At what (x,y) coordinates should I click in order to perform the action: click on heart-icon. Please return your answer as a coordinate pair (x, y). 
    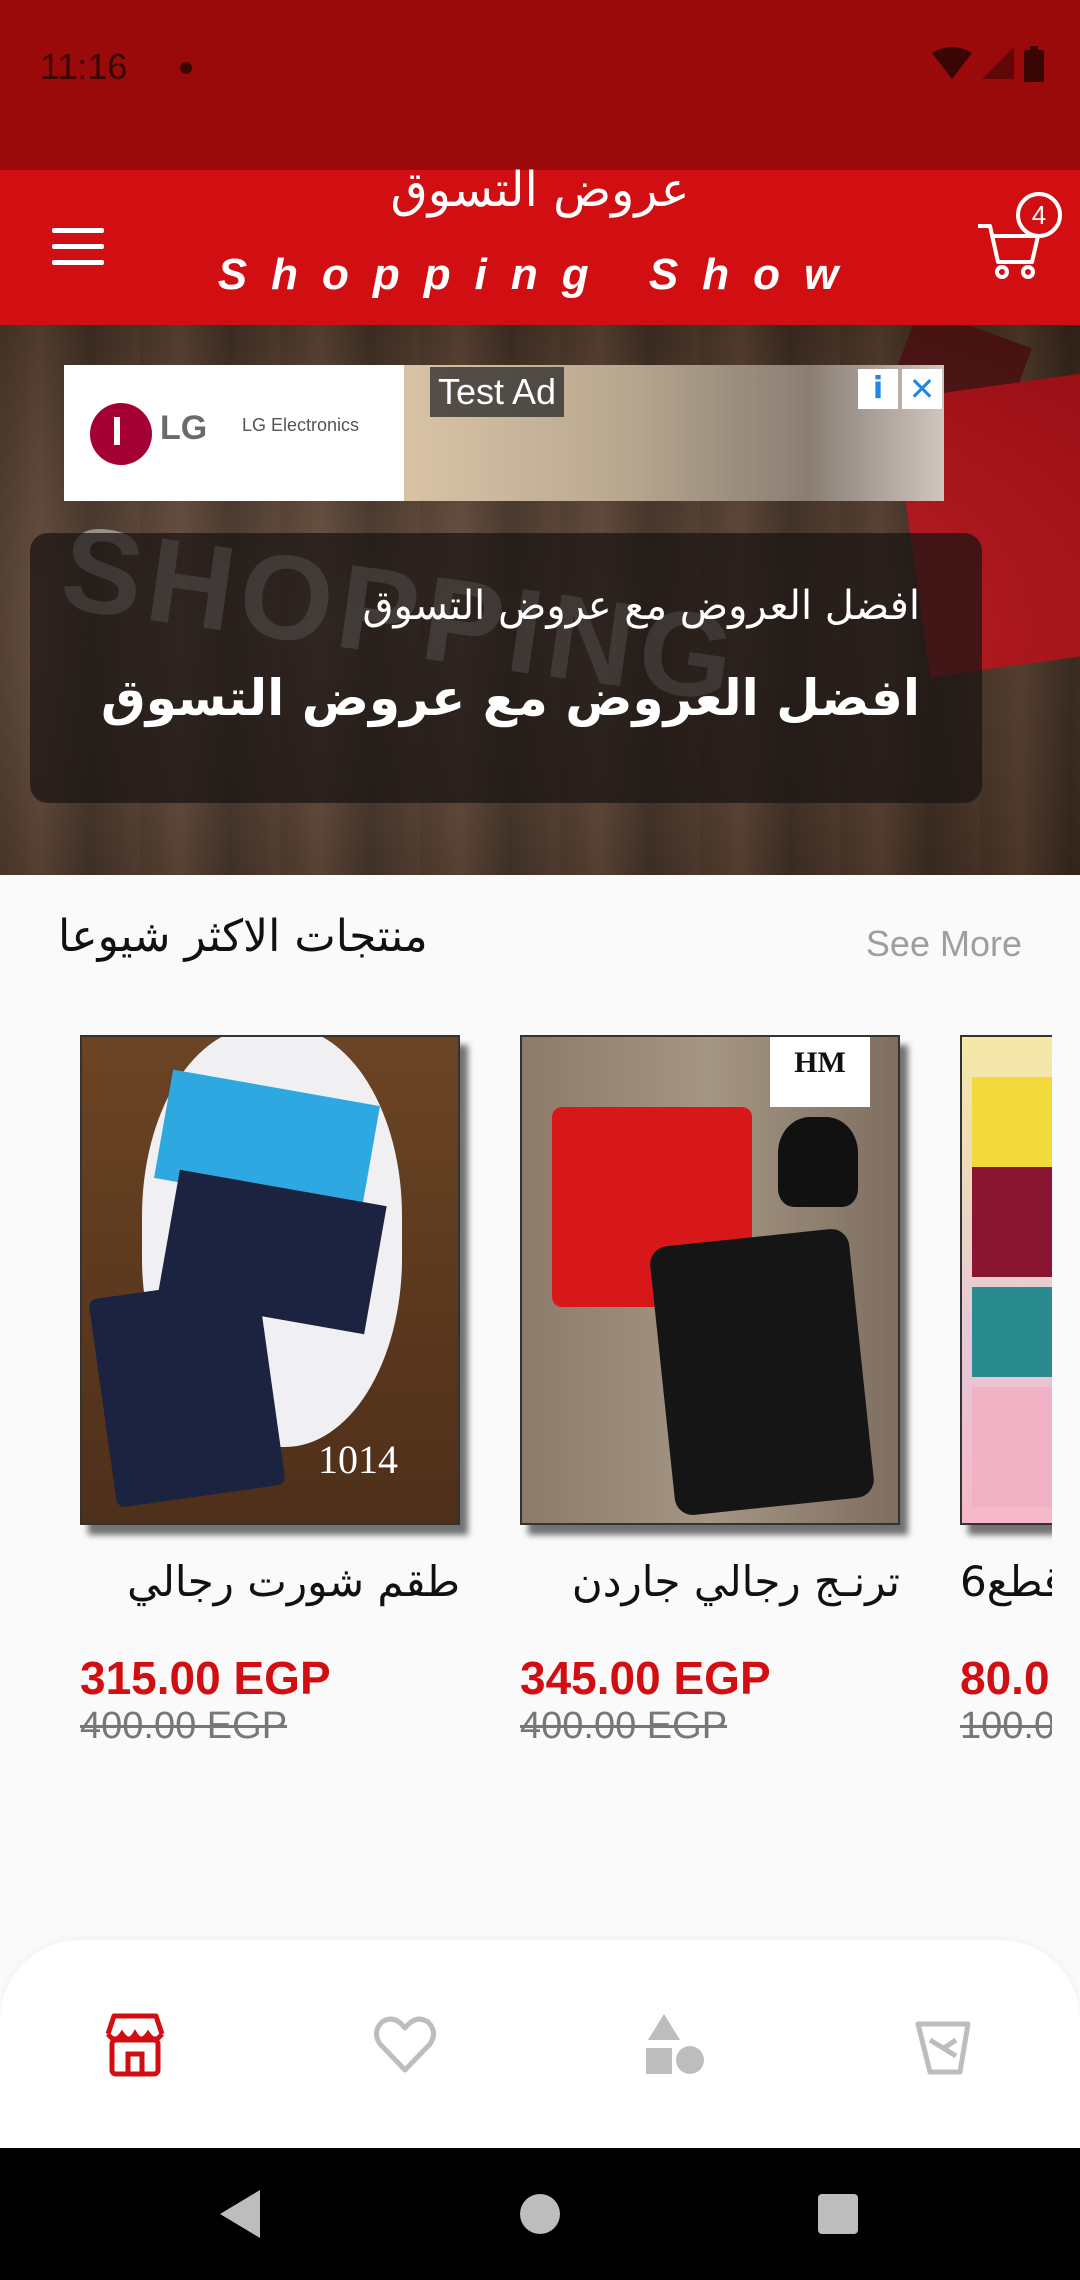
    Looking at the image, I should click on (405, 2044).